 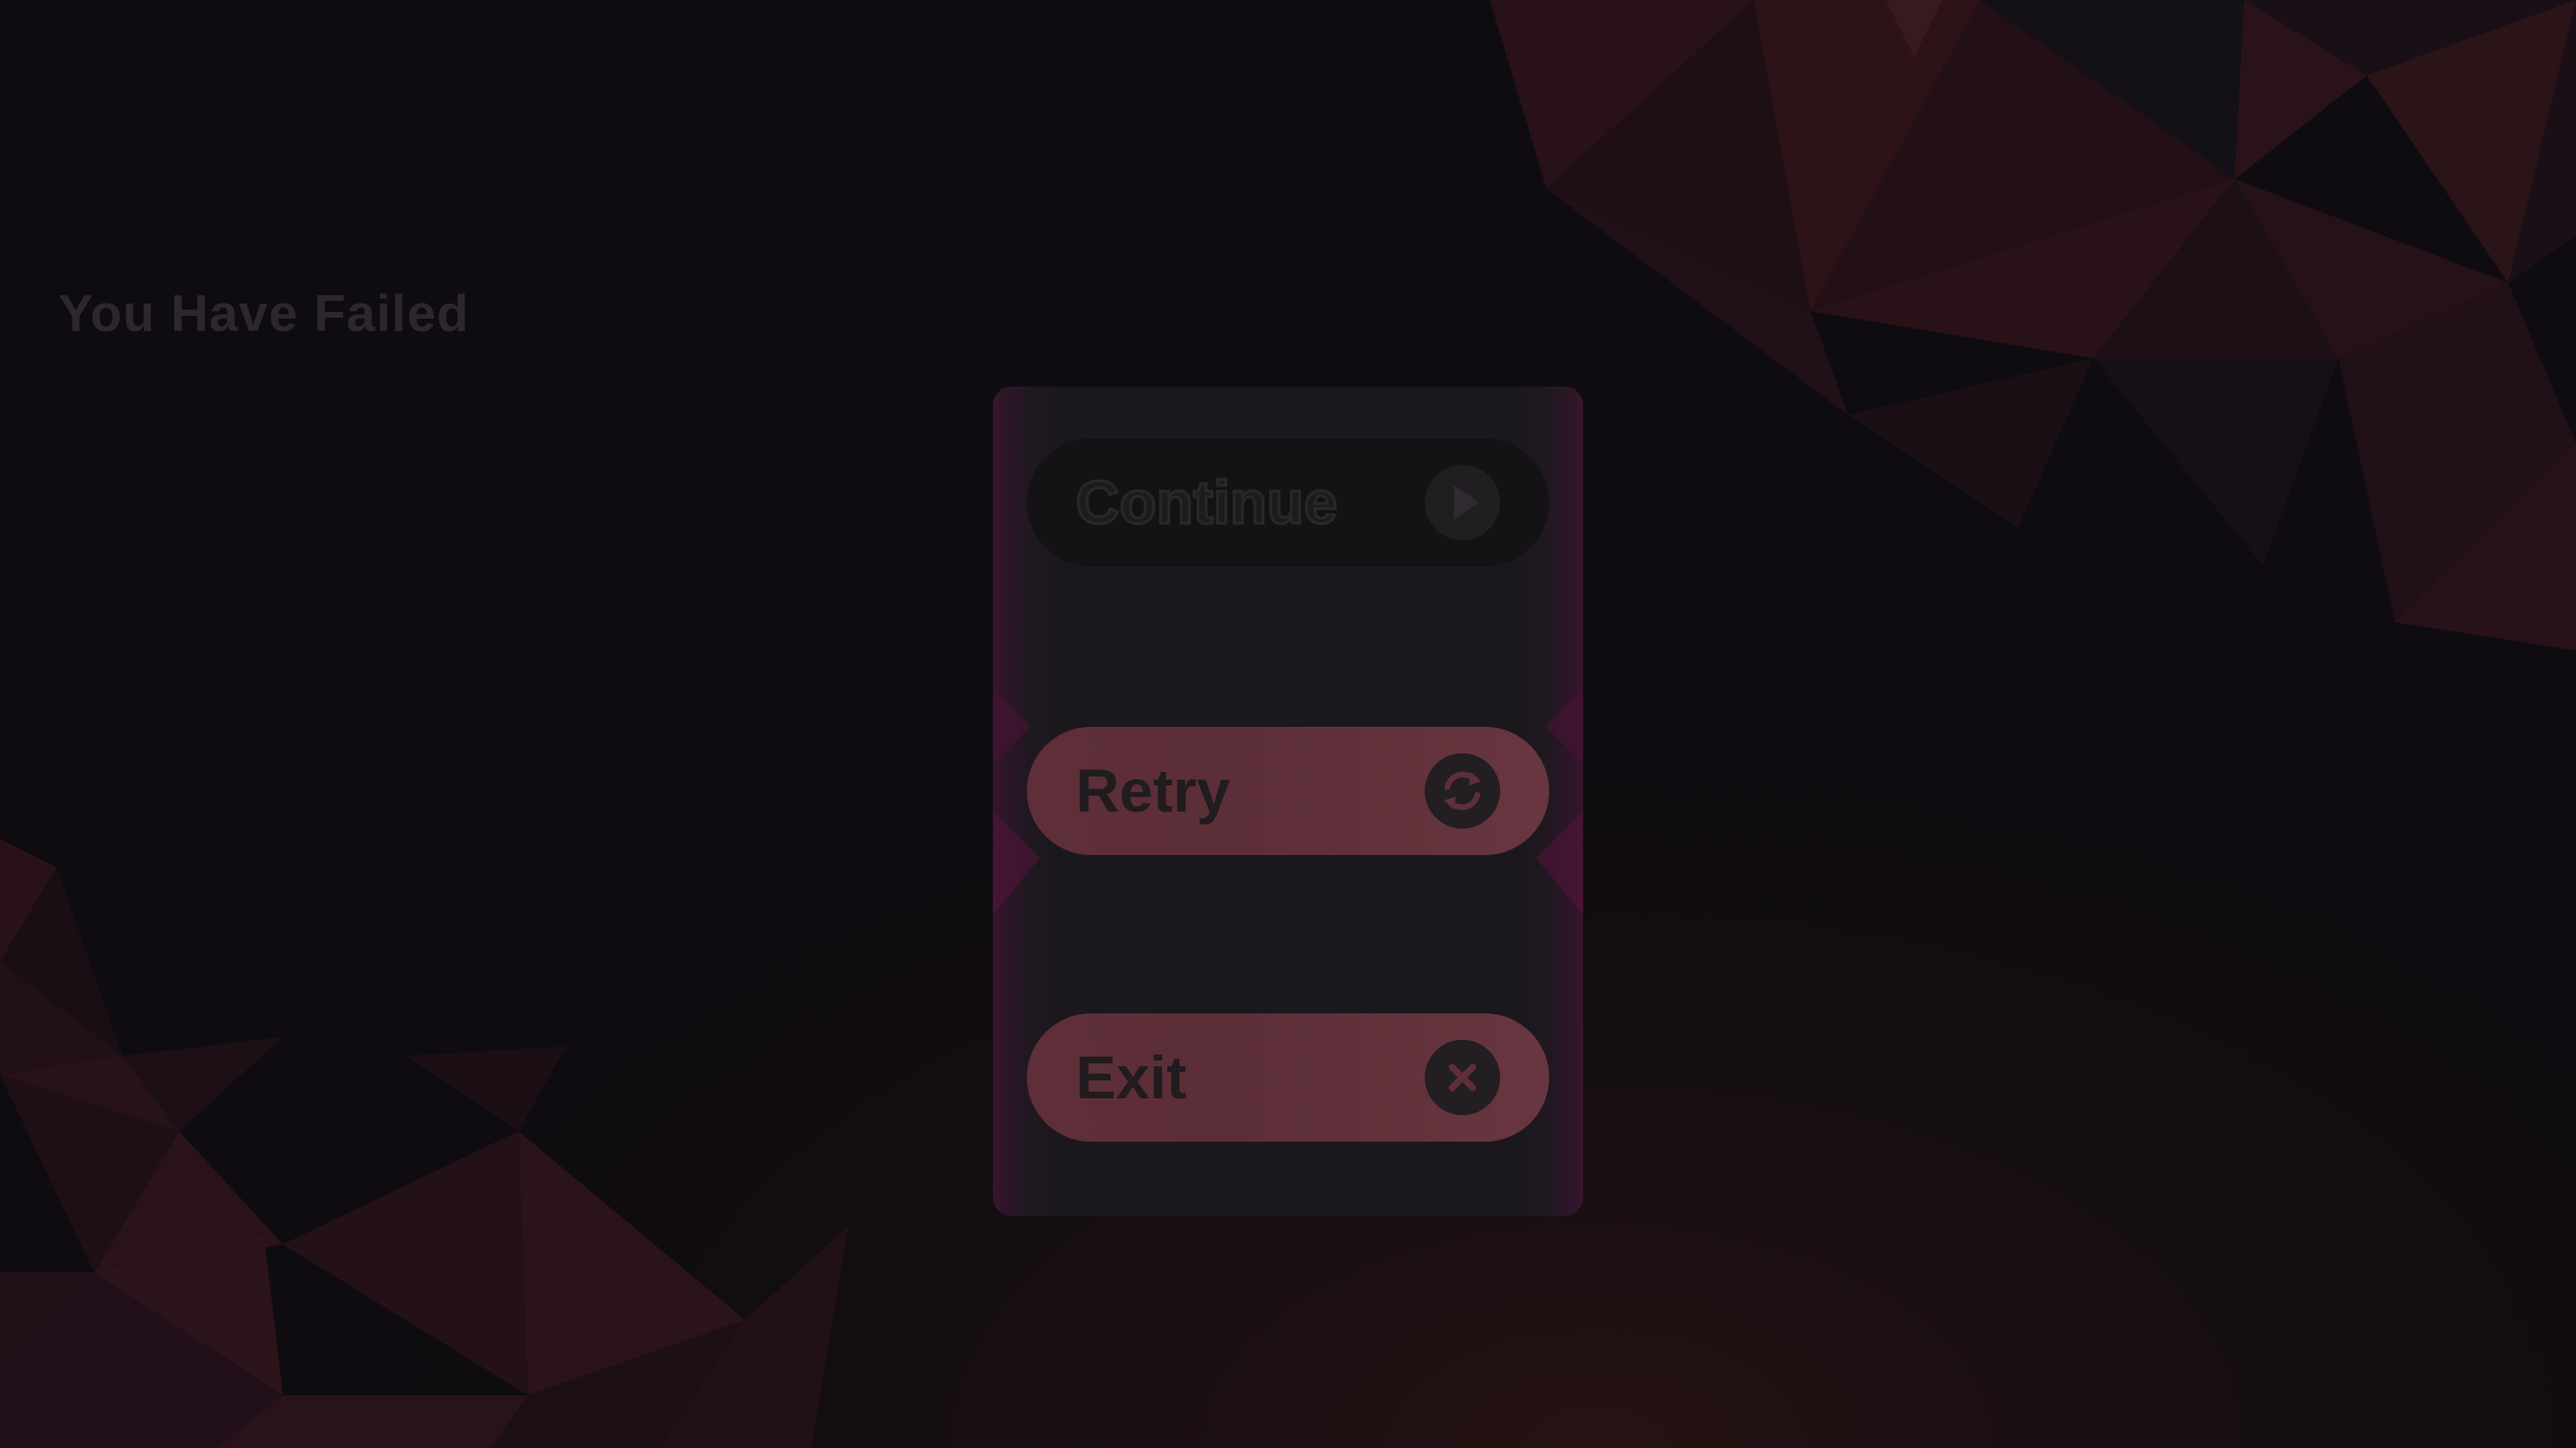 What do you see at coordinates (1206, 503) in the screenshot?
I see `continue-label: Continue` at bounding box center [1206, 503].